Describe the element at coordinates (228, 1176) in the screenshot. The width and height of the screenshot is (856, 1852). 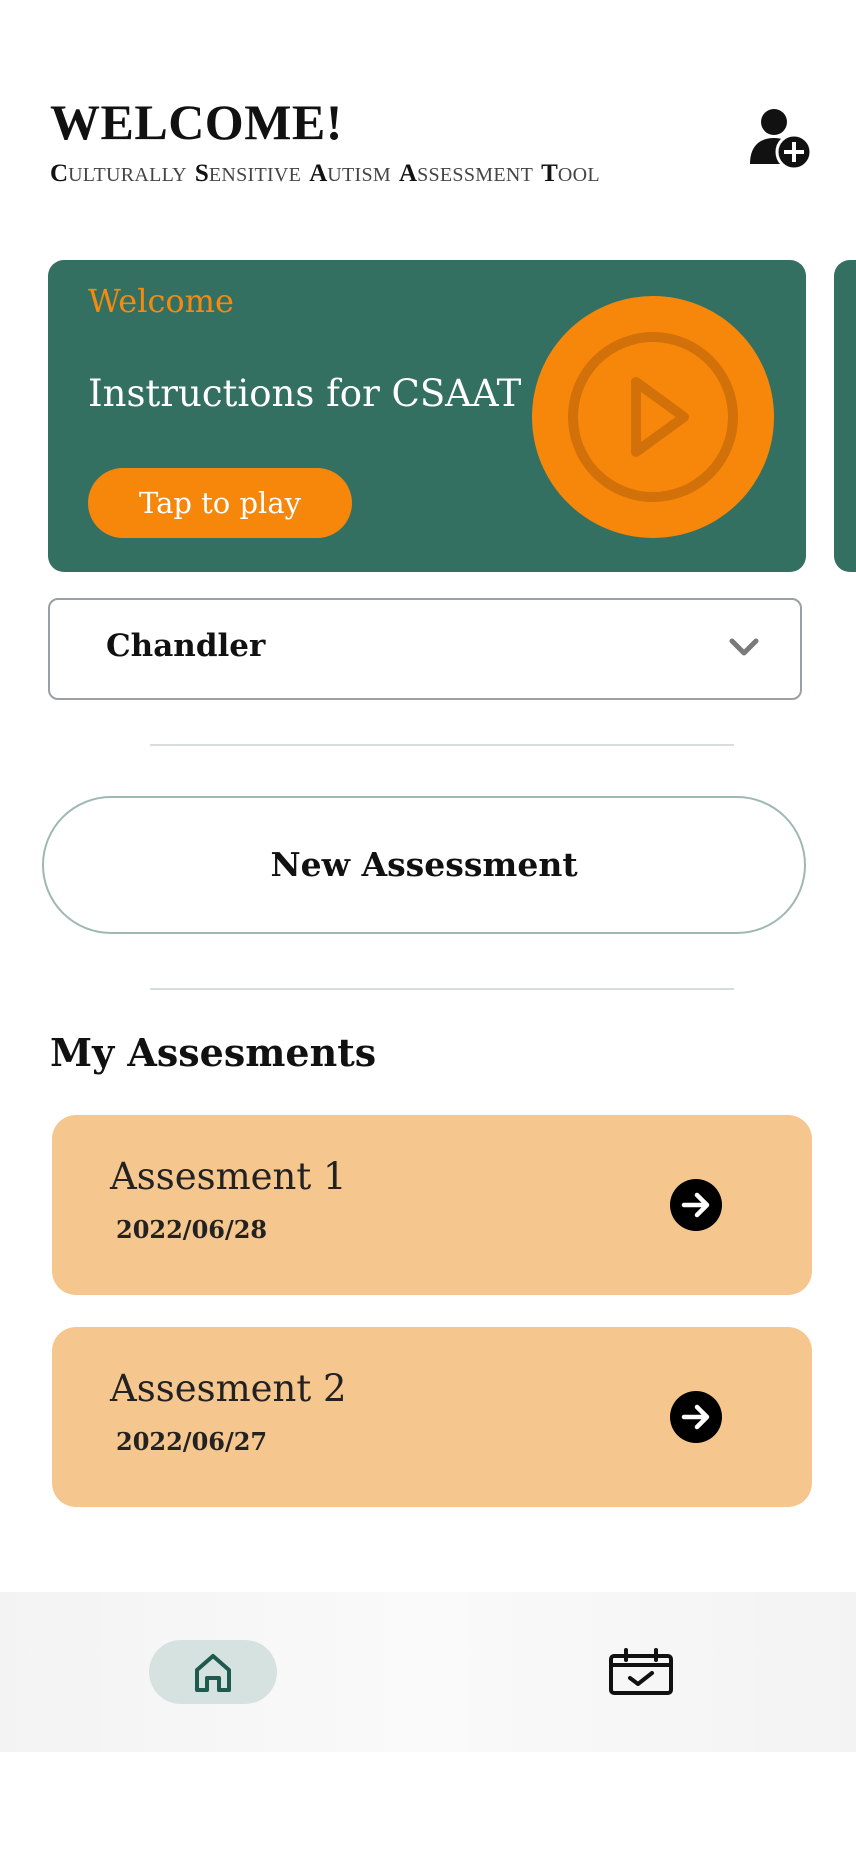
I see `assessment-name: Assesment 1` at that location.